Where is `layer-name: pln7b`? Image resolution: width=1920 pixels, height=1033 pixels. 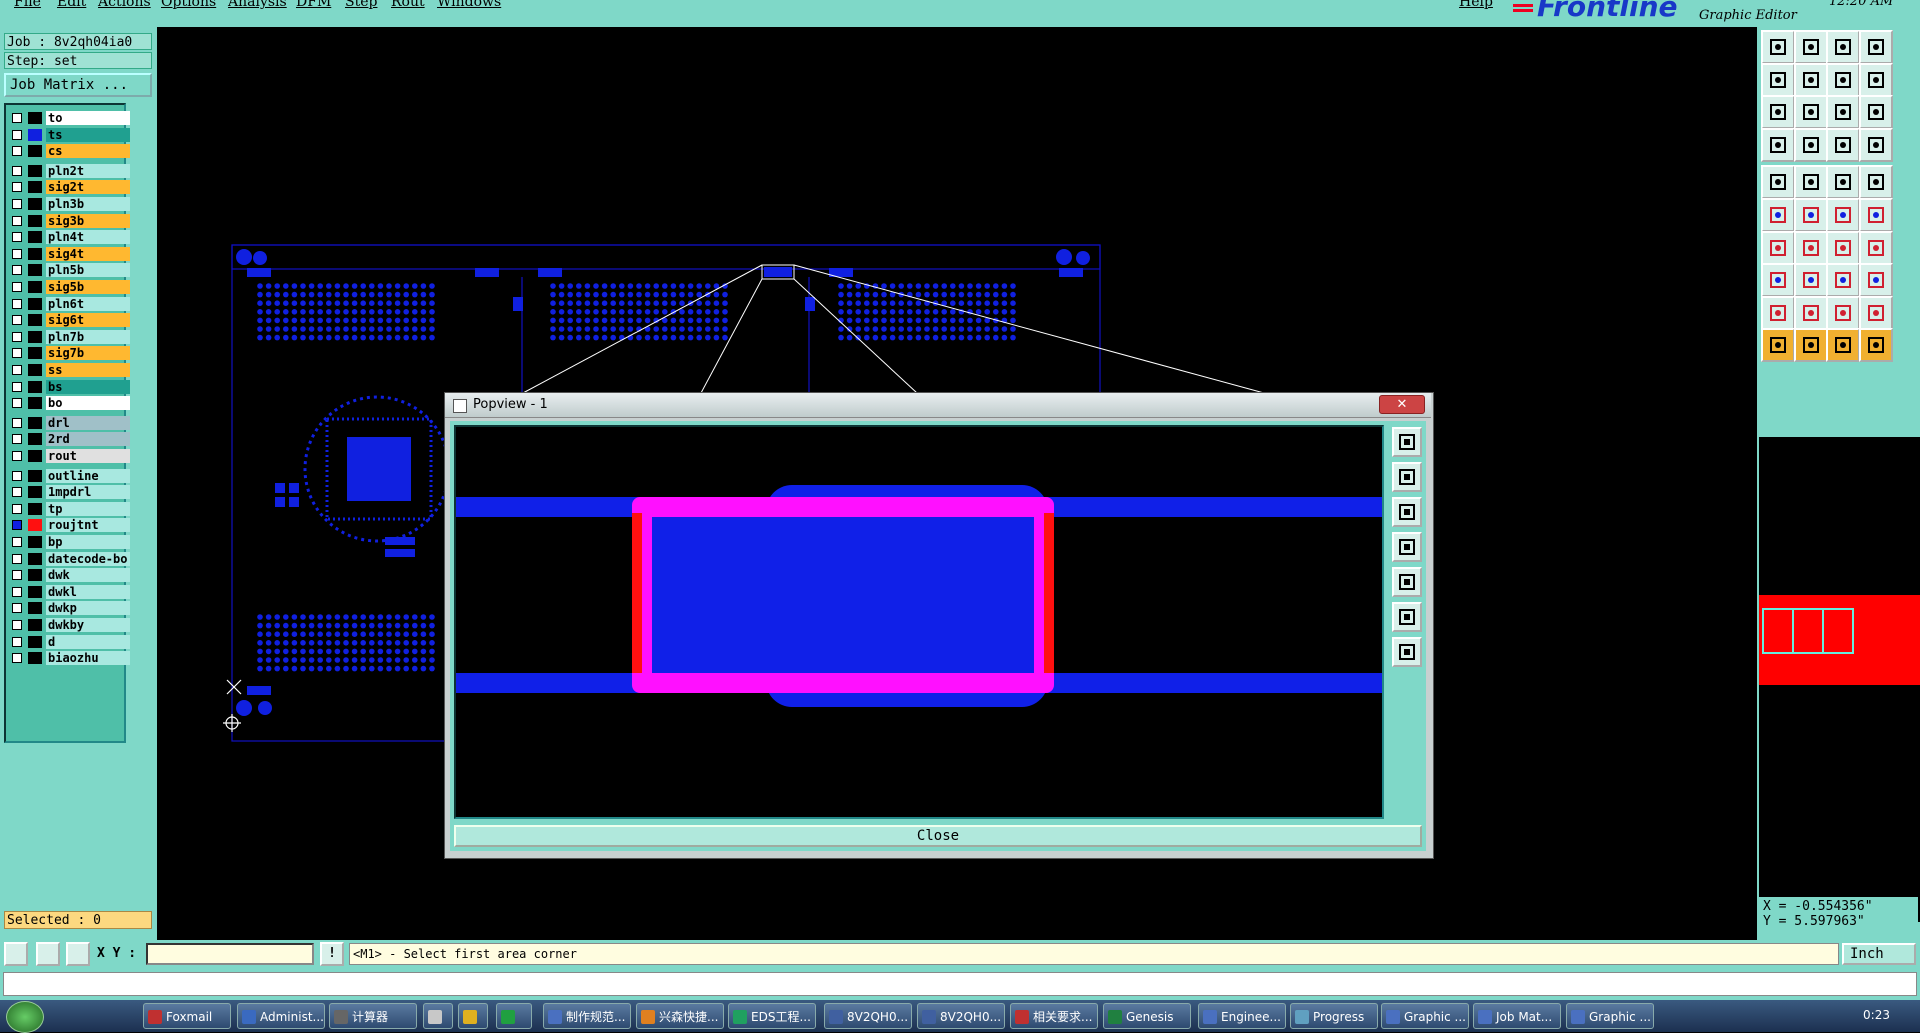
layer-name: pln7b is located at coordinates (88, 336).